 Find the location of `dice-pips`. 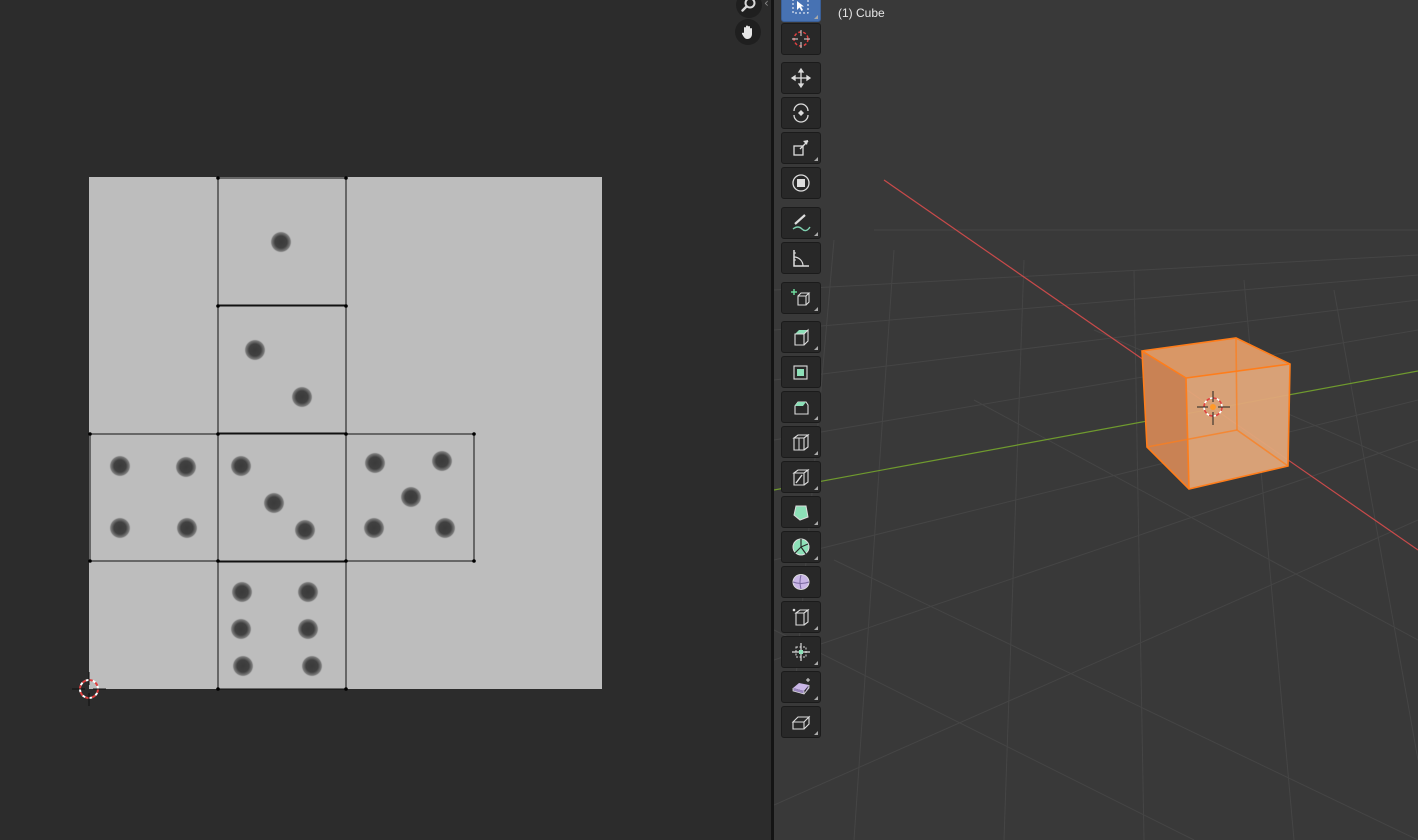

dice-pips is located at coordinates (282, 454).